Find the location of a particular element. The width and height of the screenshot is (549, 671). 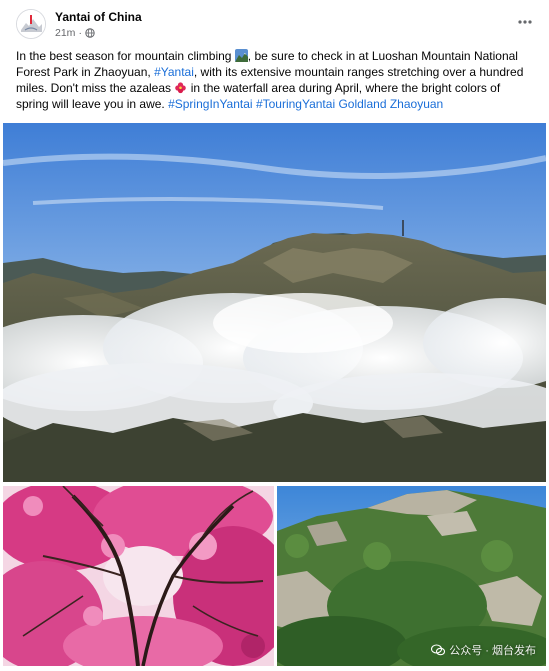

post-meta: 21m · is located at coordinates (75, 33).